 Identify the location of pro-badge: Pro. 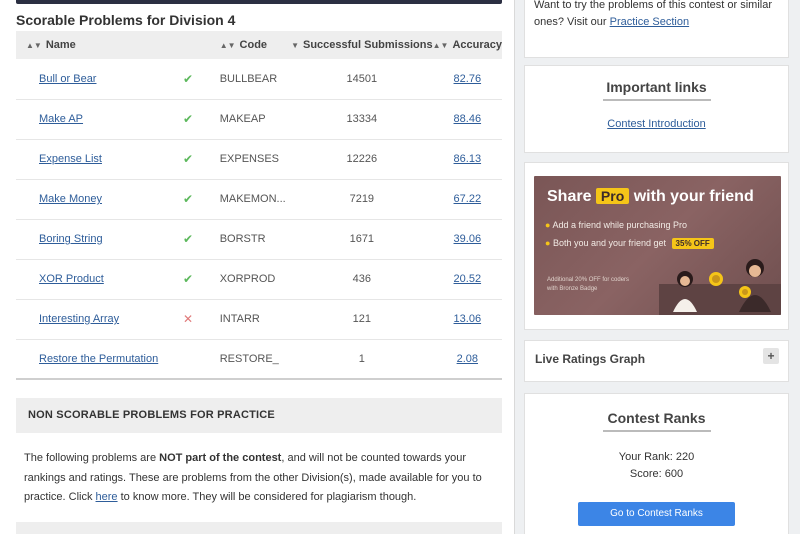
(612, 196).